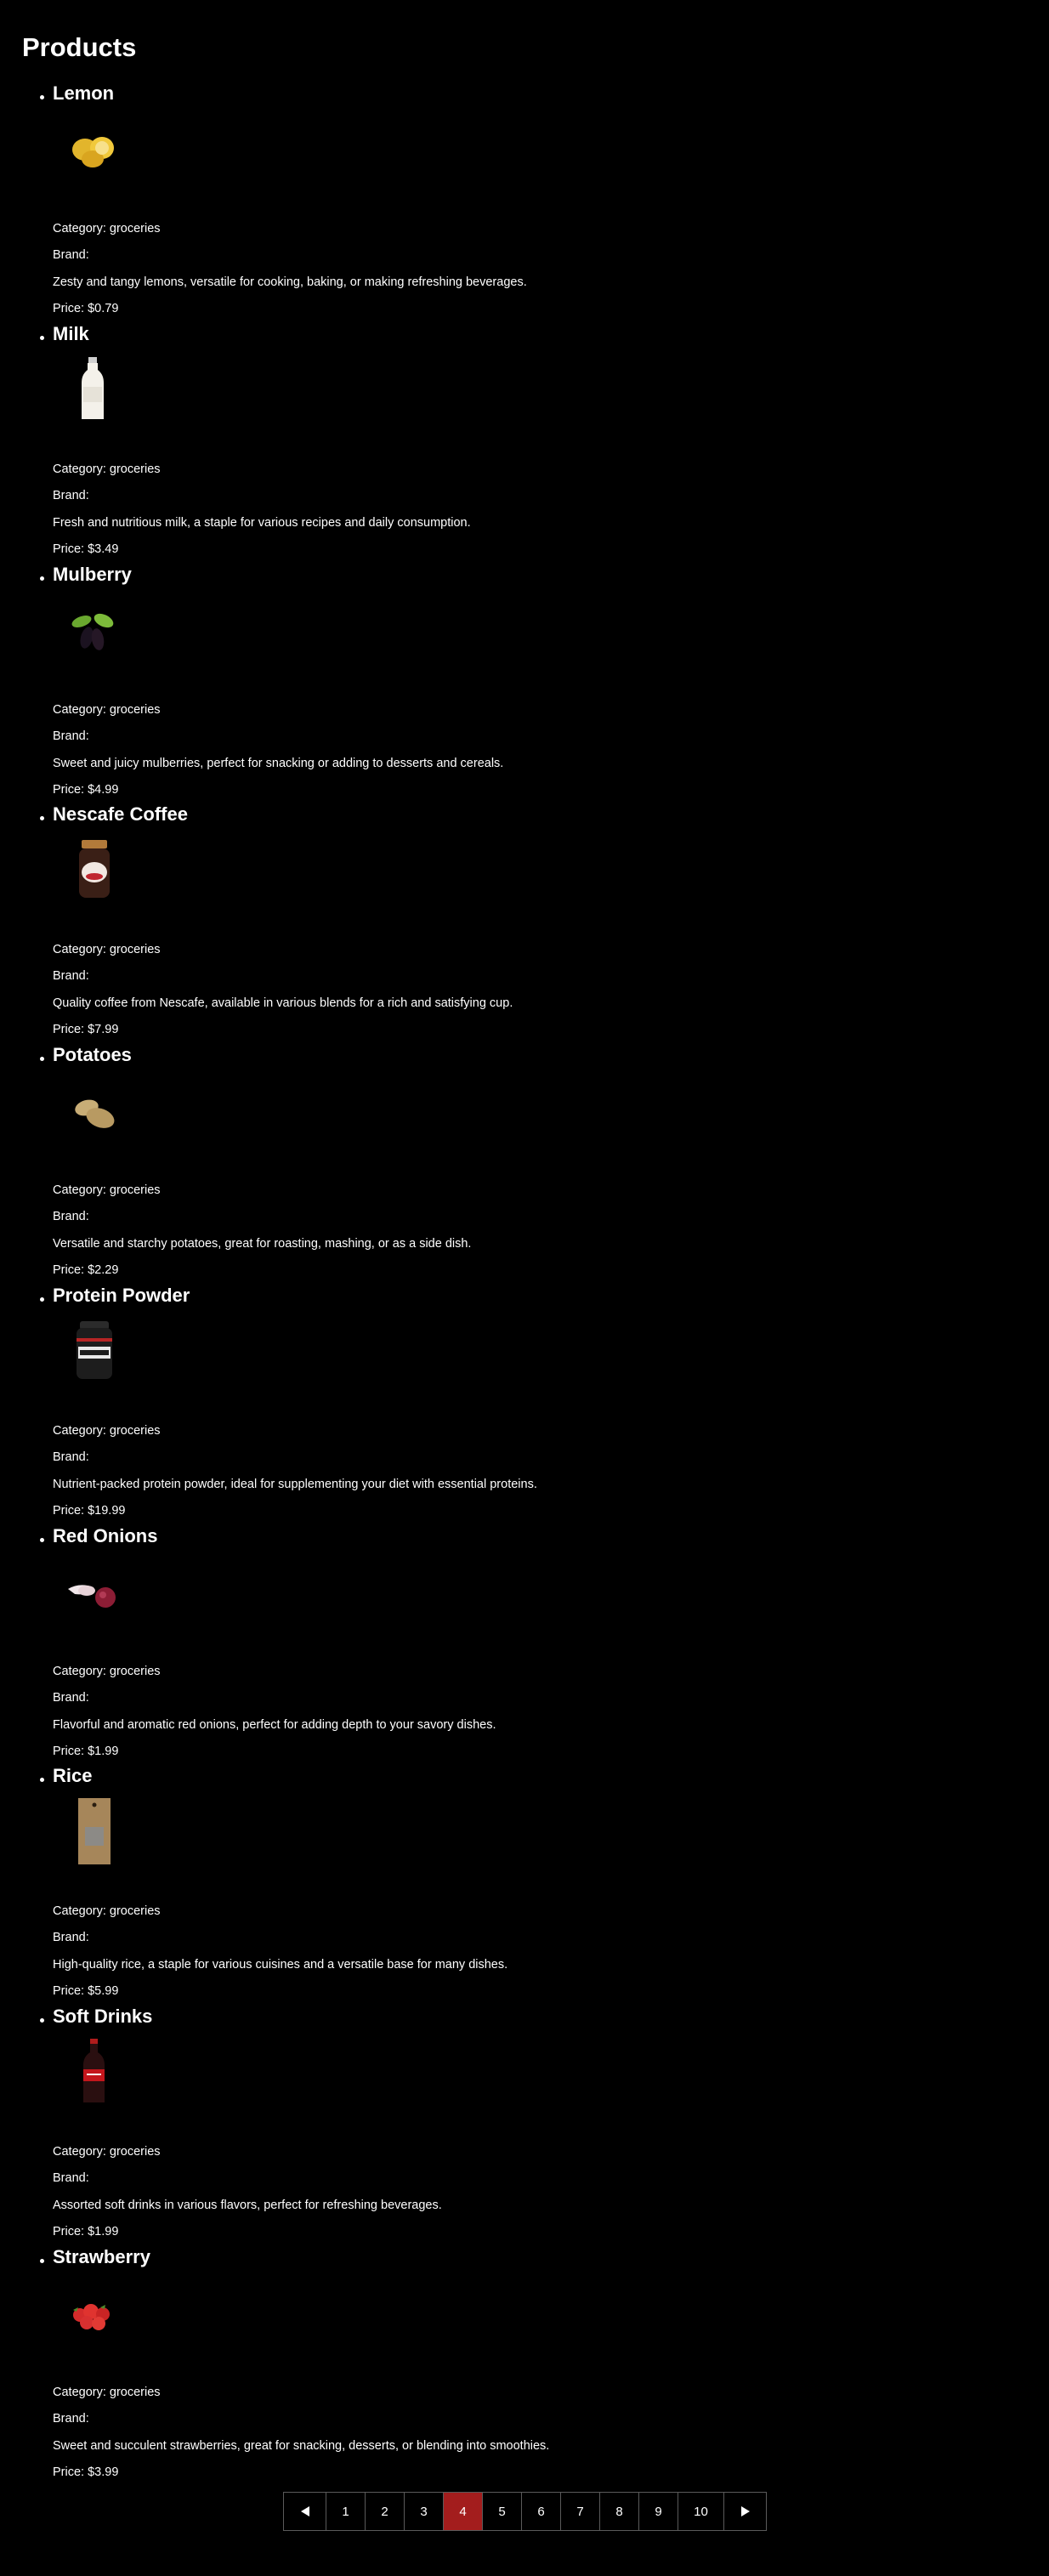 This screenshot has height=2576, width=1049. I want to click on product-name: Nescafe Coffee, so click(121, 814).